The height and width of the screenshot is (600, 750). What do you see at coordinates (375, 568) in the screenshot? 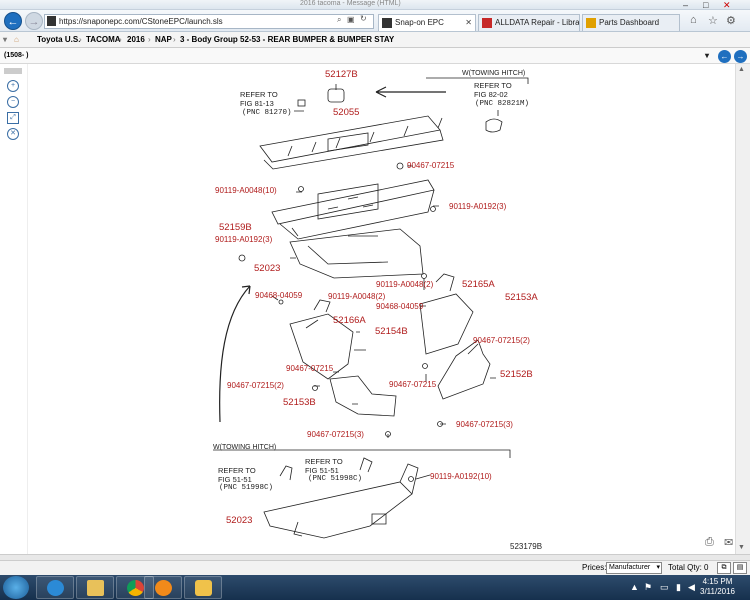
I see `price-bar: Prices: Manufacturer ▾ Total Qty: 0 ⧉ ▤` at bounding box center [375, 568].